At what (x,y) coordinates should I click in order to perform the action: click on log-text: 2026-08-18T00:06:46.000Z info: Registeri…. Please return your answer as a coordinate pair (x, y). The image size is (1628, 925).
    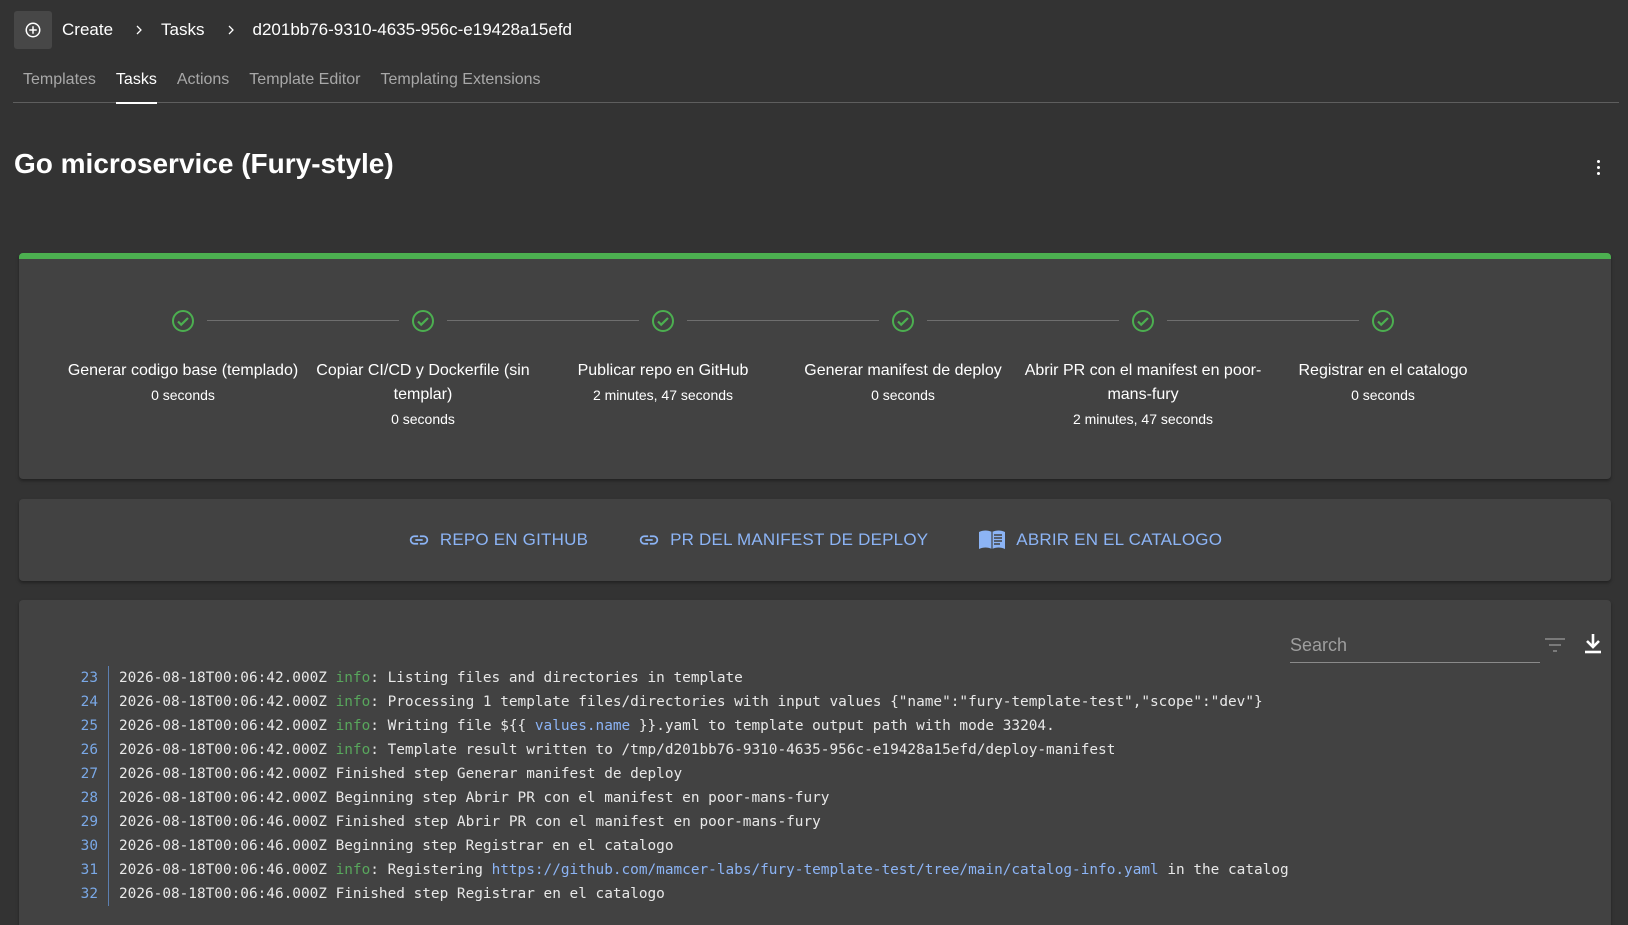
    Looking at the image, I should click on (699, 870).